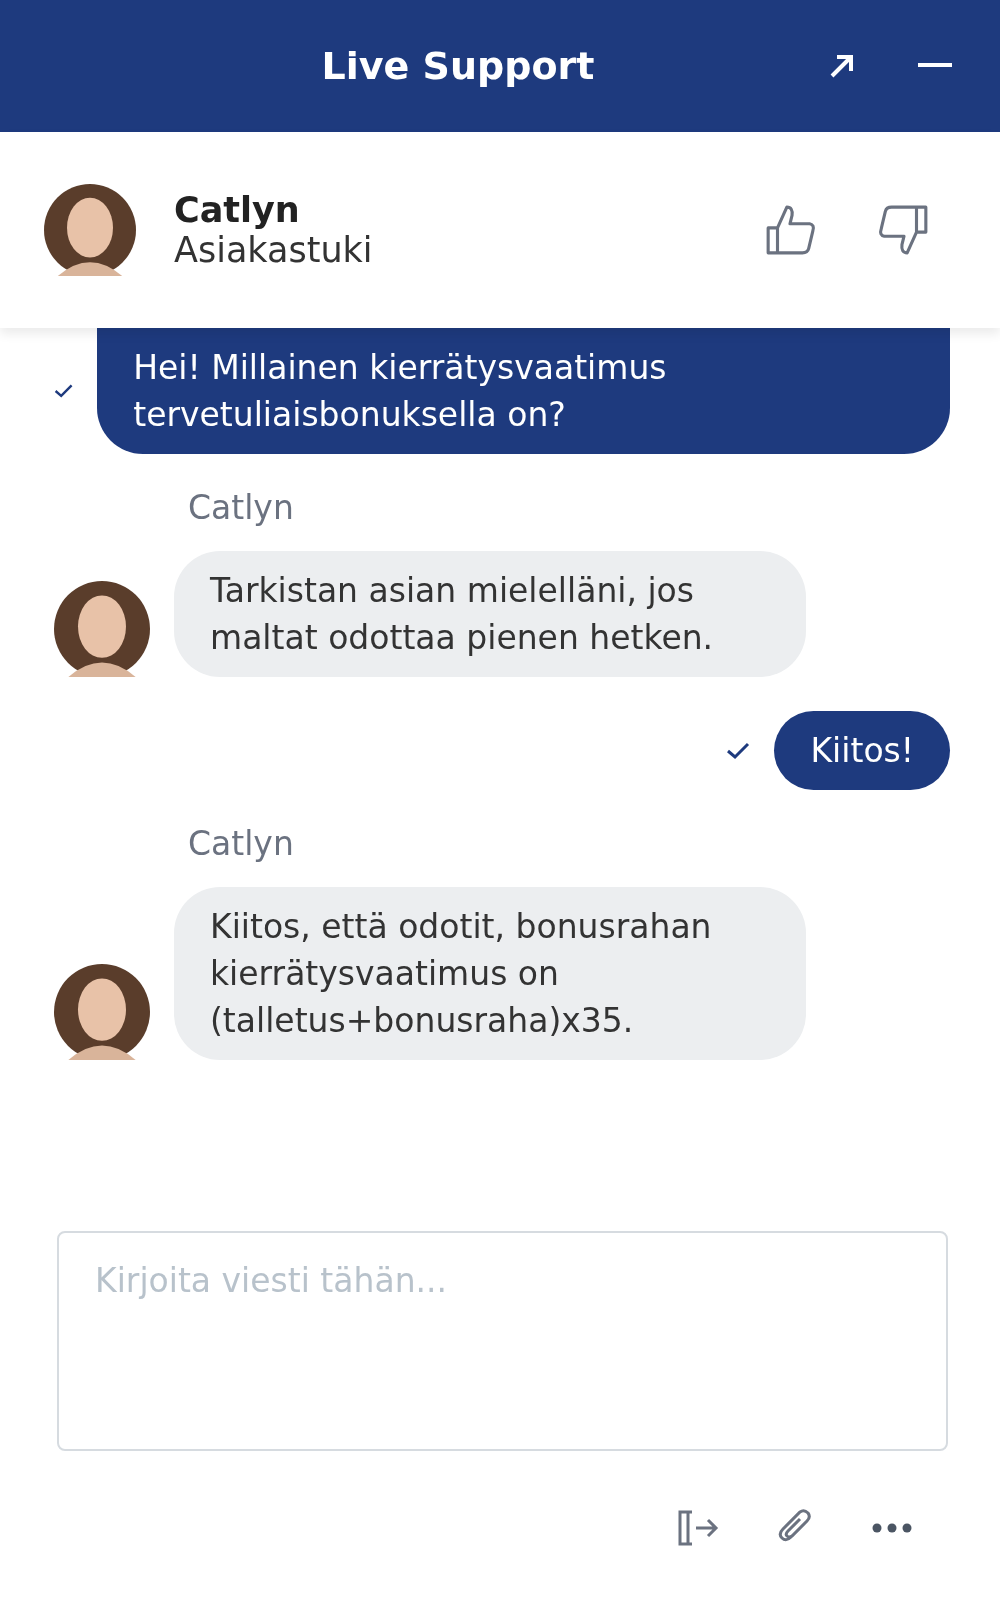  What do you see at coordinates (490, 973) in the screenshot?
I see `message-bubble: Kiitos, että odotit, bonusrahan kierrätysvaatimus on (talletus+bonusraha)x35.` at bounding box center [490, 973].